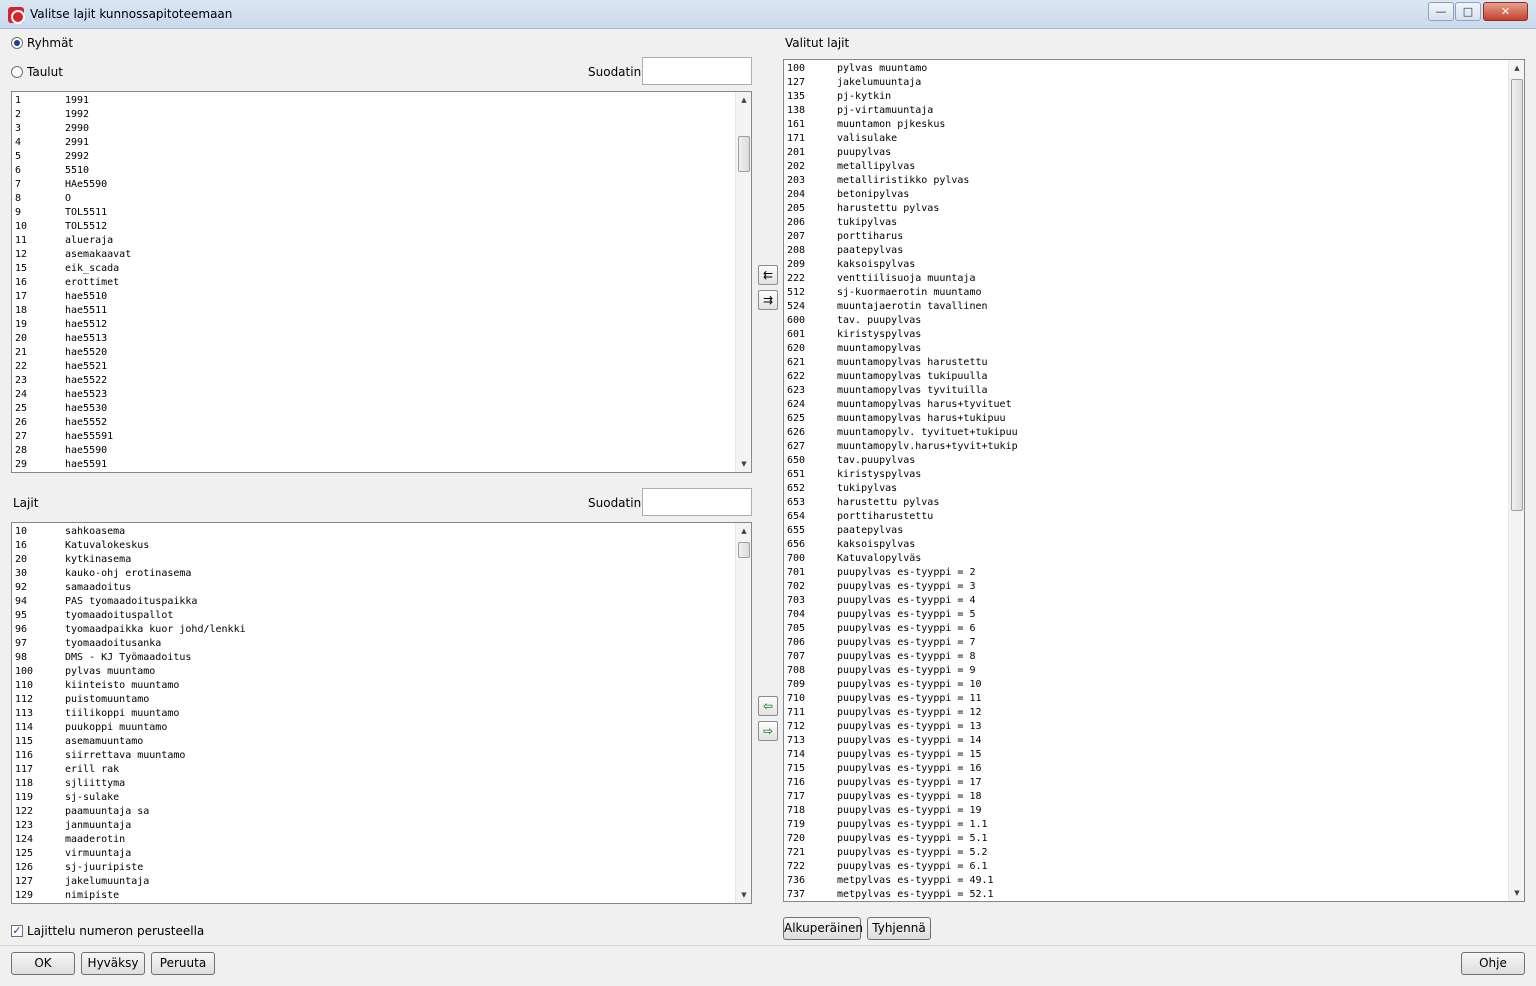  Describe the element at coordinates (374, 784) in the screenshot. I see `list-item: 118 sjliittyma` at that location.